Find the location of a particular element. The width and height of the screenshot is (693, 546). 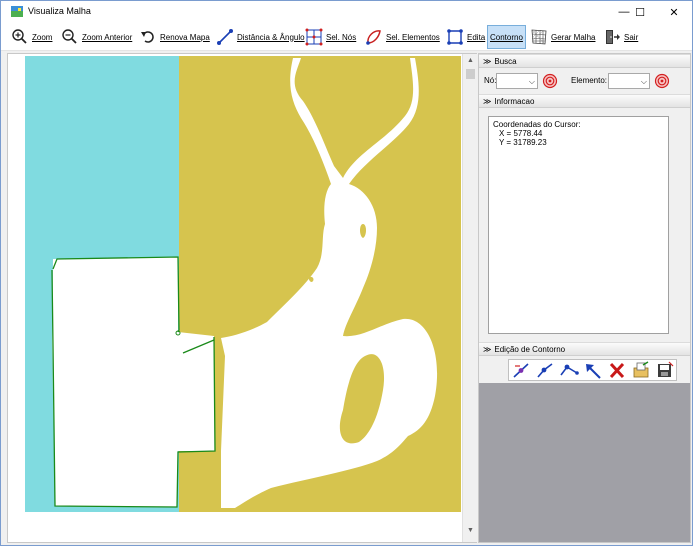

busca-section-header: ≫ Busca is located at coordinates (584, 61).